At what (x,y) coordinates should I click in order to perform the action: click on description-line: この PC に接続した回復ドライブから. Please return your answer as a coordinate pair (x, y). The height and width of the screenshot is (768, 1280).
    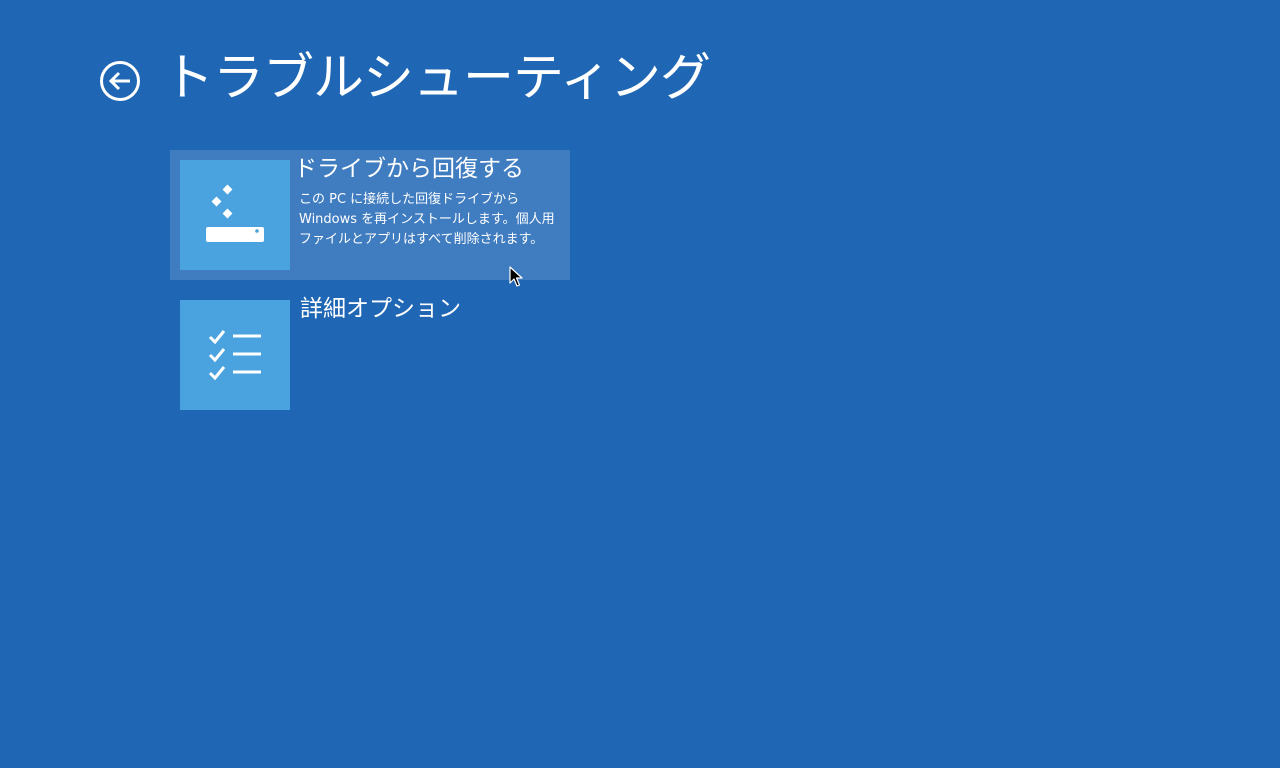
    Looking at the image, I should click on (409, 199).